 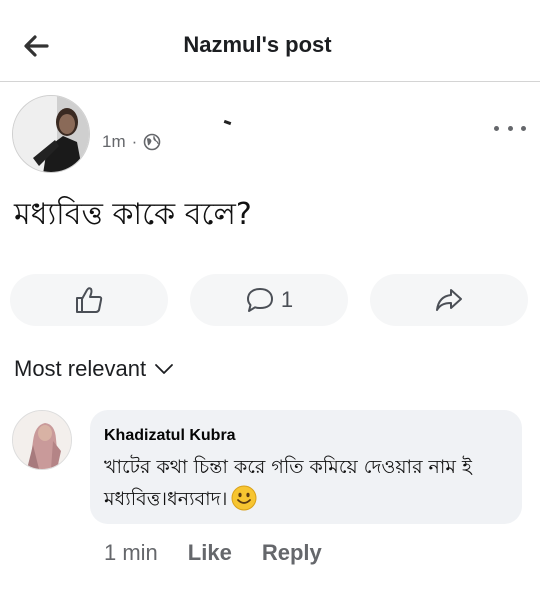 I want to click on commenter-avatar, so click(x=42, y=440).